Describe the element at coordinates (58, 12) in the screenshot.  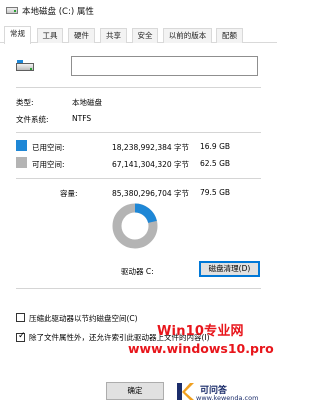
I see `window-title: 本地磁盘 (C:) 属性` at that location.